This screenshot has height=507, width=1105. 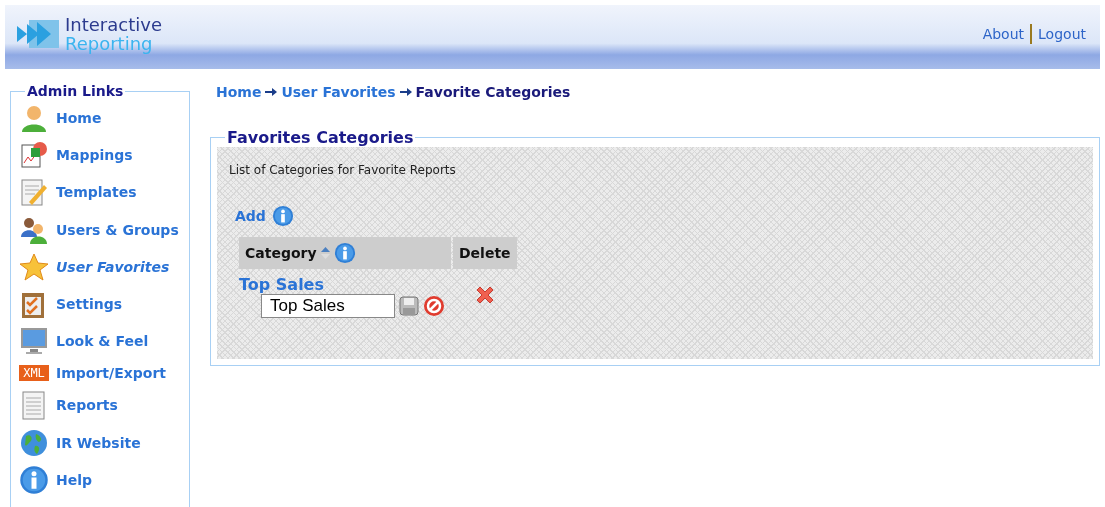 I want to click on logo-text: Interactive, so click(x=113, y=24).